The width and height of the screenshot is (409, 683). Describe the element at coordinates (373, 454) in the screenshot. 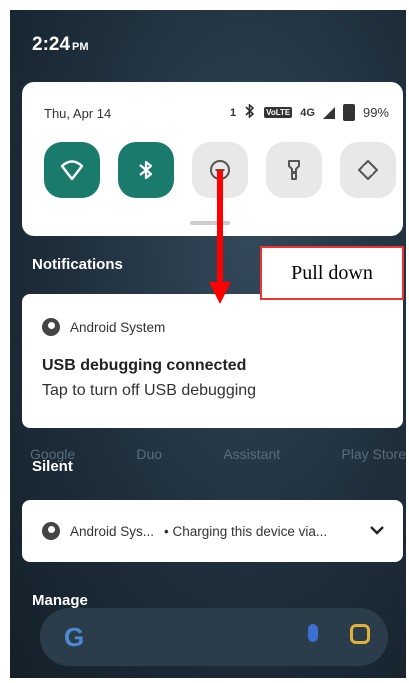

I see `bg-app-label: Play Store` at that location.